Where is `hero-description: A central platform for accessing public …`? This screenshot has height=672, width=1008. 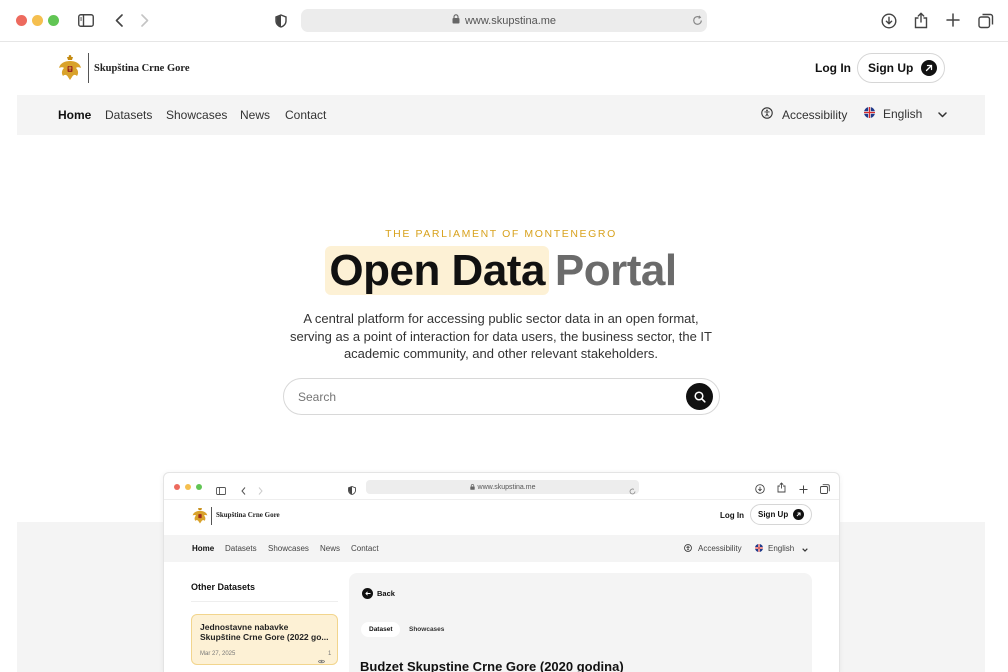 hero-description: A central platform for accessing public … is located at coordinates (501, 336).